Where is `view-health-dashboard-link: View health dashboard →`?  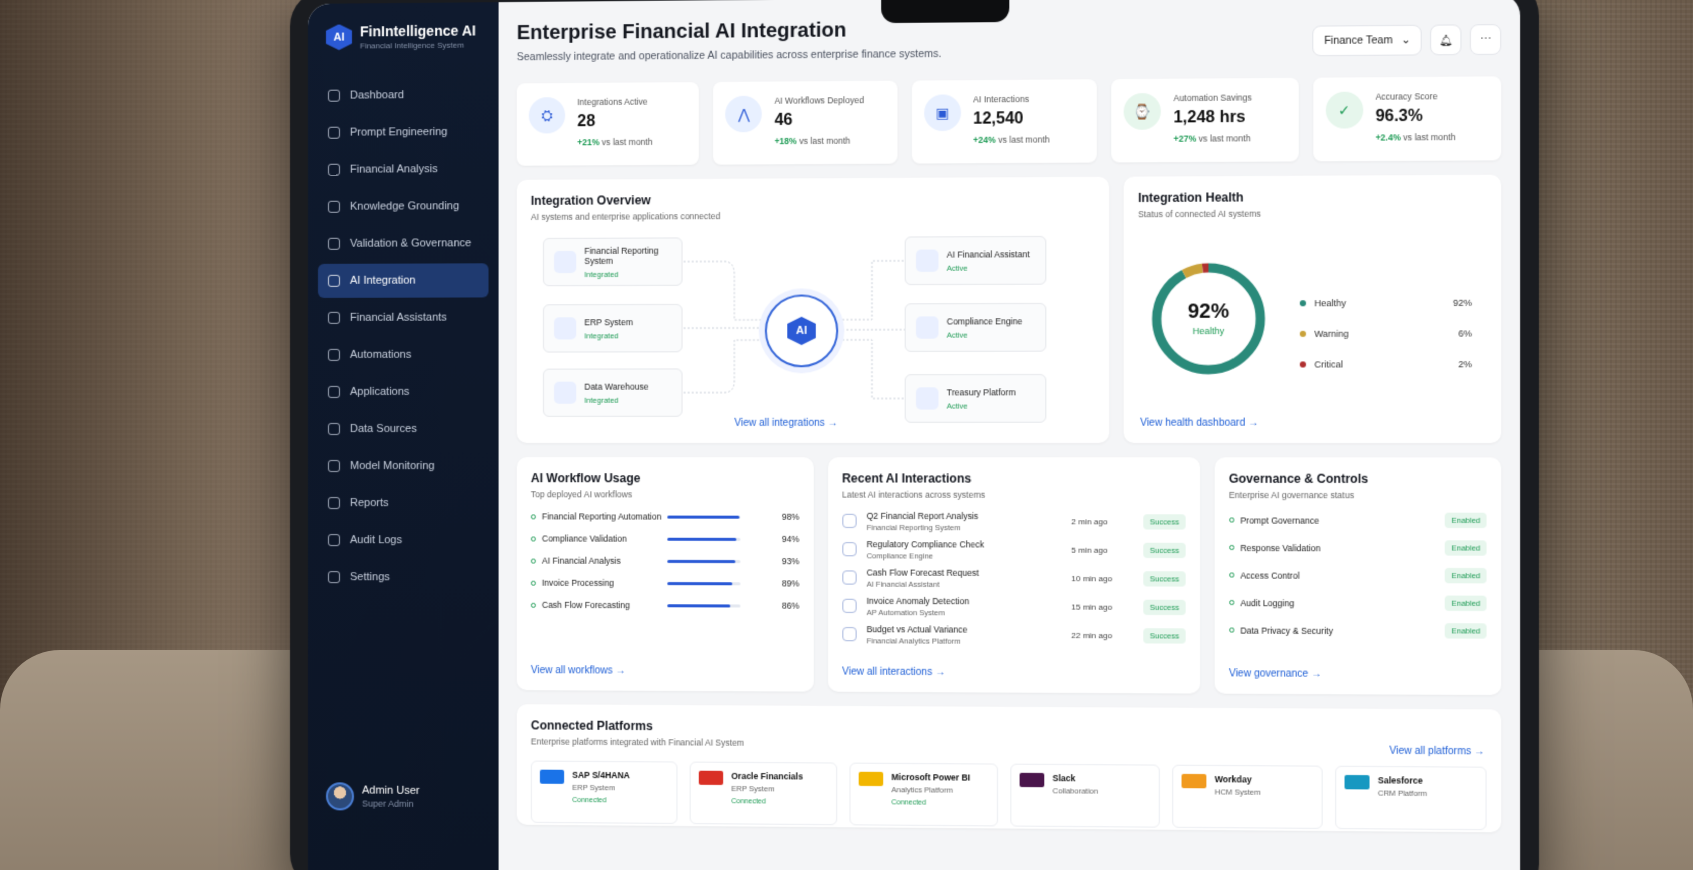
view-health-dashboard-link: View health dashboard → is located at coordinates (1199, 423).